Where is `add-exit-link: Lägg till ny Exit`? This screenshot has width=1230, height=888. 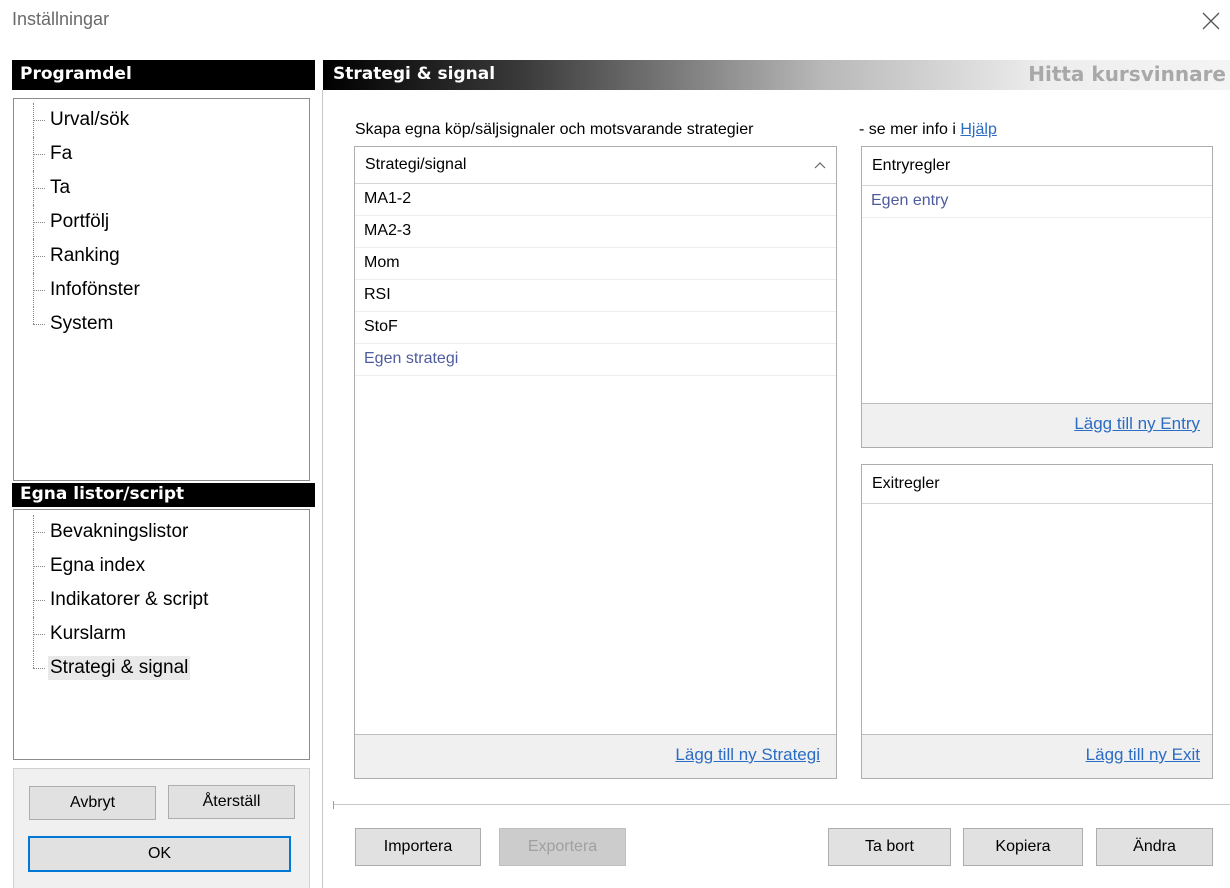
add-exit-link: Lägg till ny Exit is located at coordinates (1143, 755).